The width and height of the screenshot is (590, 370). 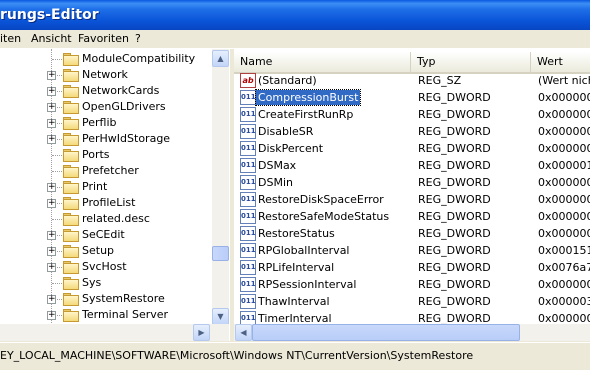 What do you see at coordinates (138, 38) in the screenshot?
I see `menu-help: ?` at bounding box center [138, 38].